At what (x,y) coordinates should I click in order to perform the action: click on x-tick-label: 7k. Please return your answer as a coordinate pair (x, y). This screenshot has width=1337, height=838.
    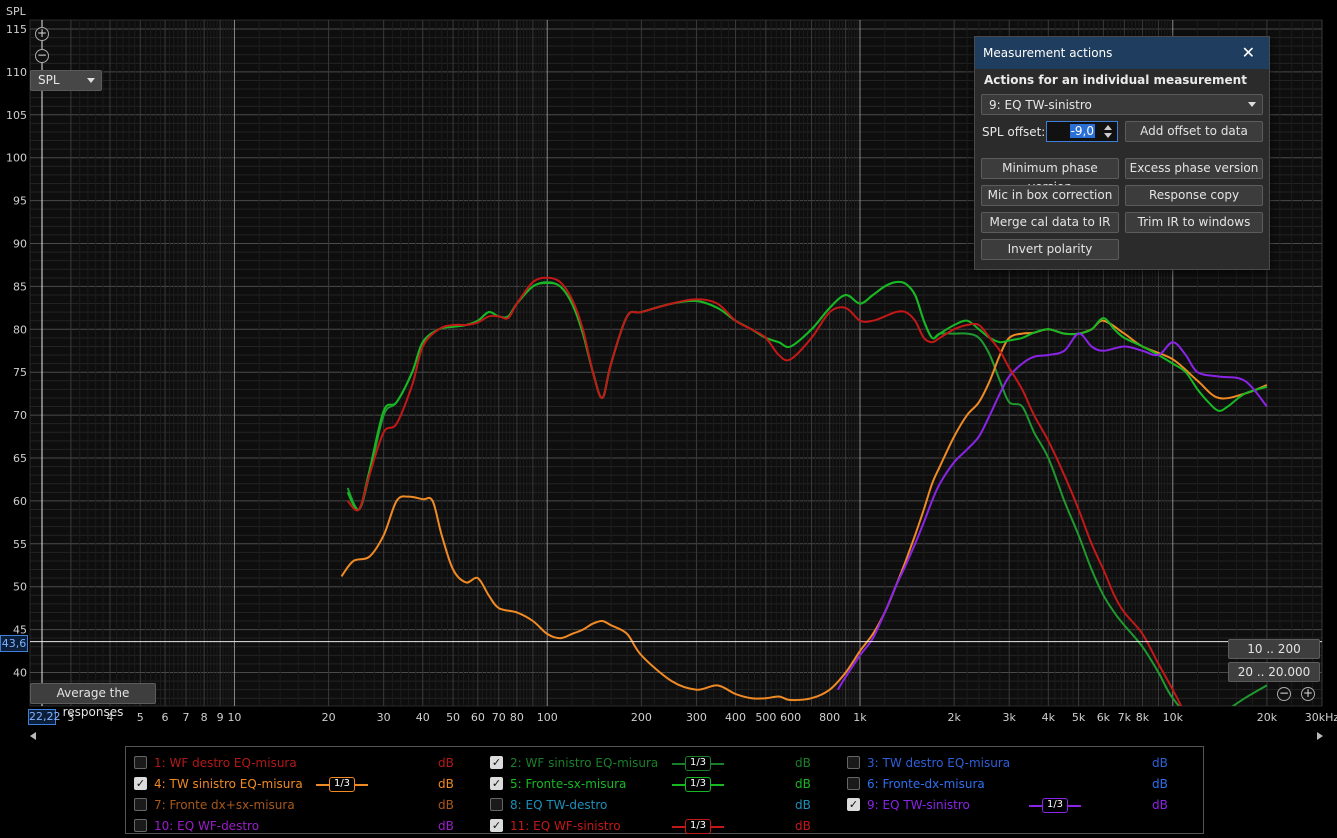
    Looking at the image, I should click on (1125, 717).